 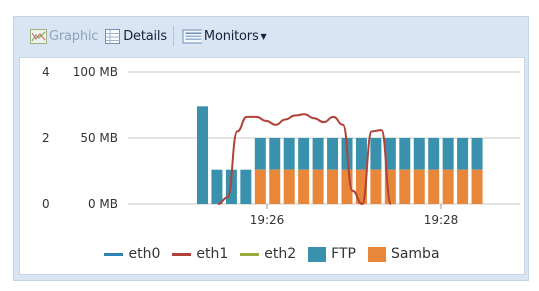 I want to click on legend-swatch-eth2, so click(x=250, y=254).